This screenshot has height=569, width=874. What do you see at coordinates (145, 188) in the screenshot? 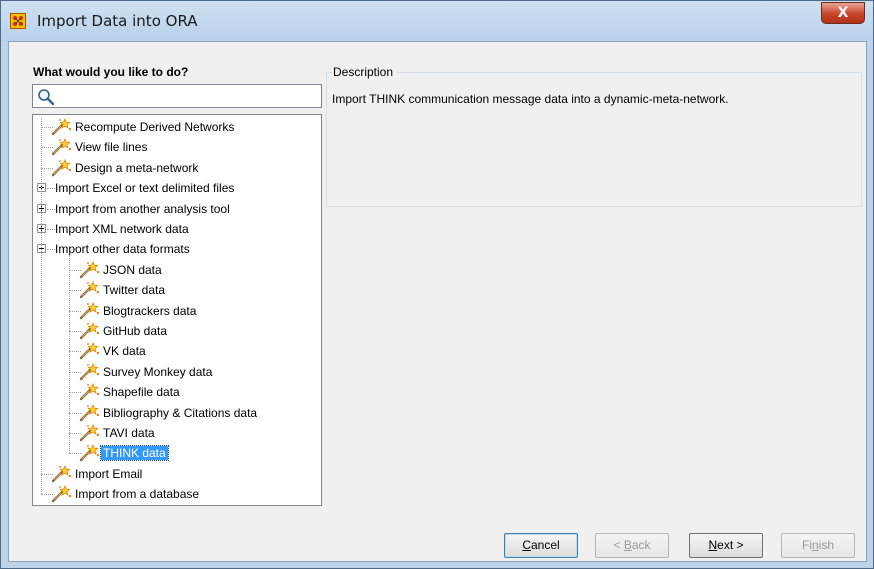
I see `tree-item-label: Import Excel or text delimited files` at bounding box center [145, 188].